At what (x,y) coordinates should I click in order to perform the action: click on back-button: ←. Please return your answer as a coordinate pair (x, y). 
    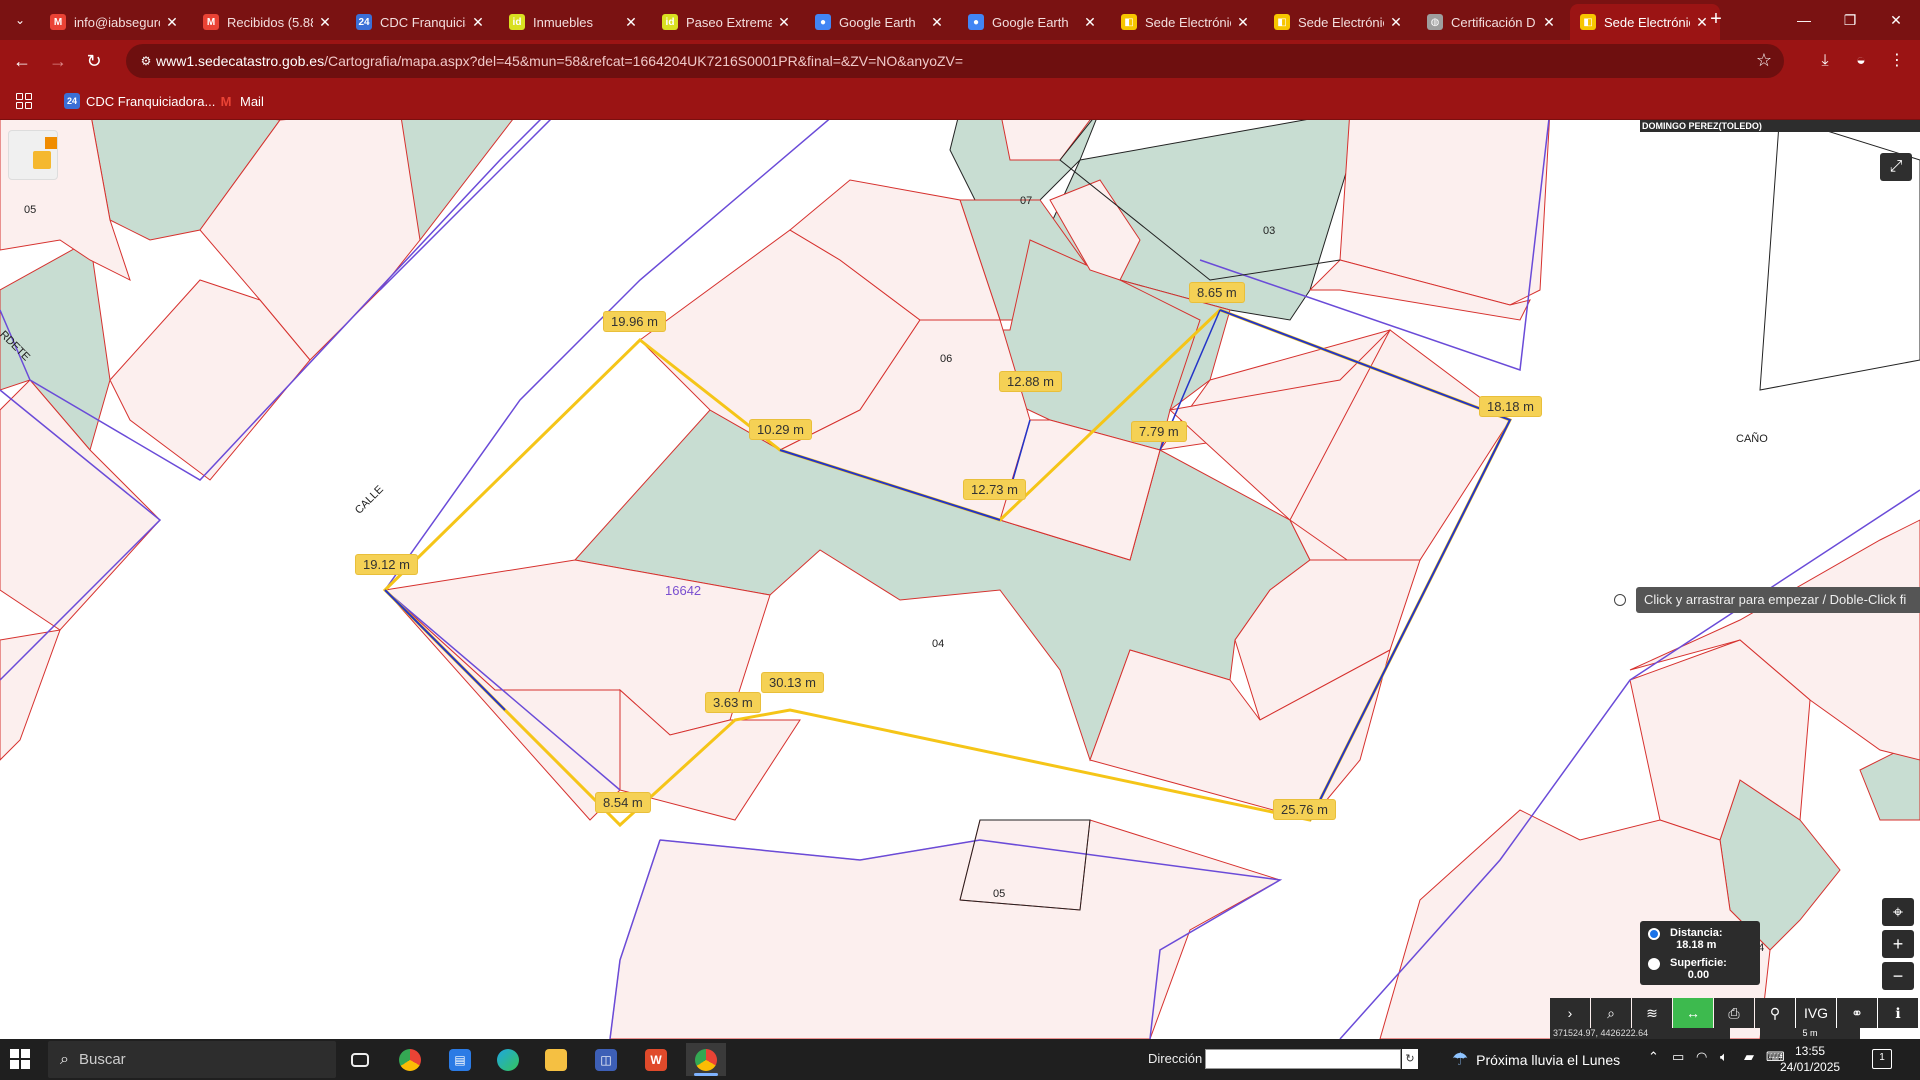
    Looking at the image, I should click on (22, 61).